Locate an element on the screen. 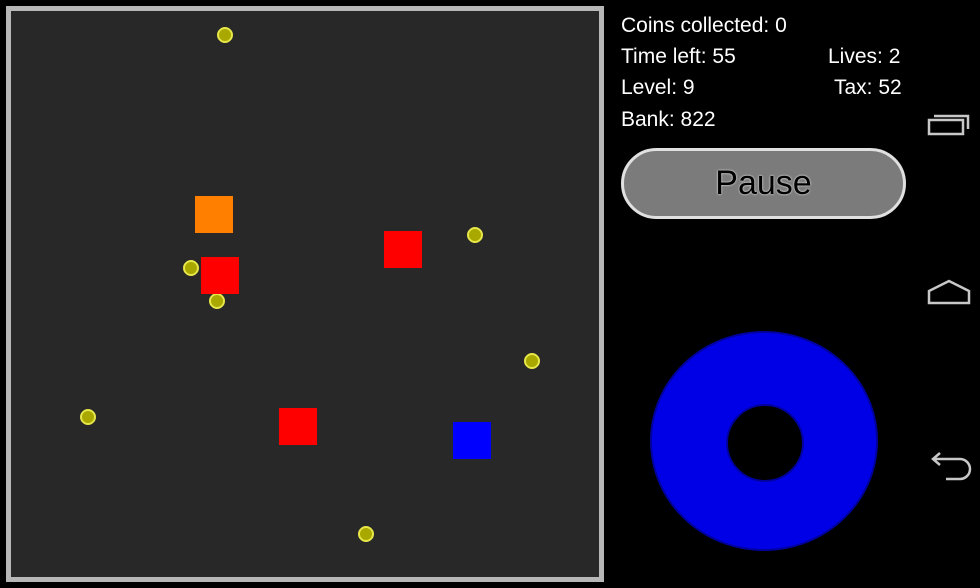  pause-button: Pause is located at coordinates (763, 183).